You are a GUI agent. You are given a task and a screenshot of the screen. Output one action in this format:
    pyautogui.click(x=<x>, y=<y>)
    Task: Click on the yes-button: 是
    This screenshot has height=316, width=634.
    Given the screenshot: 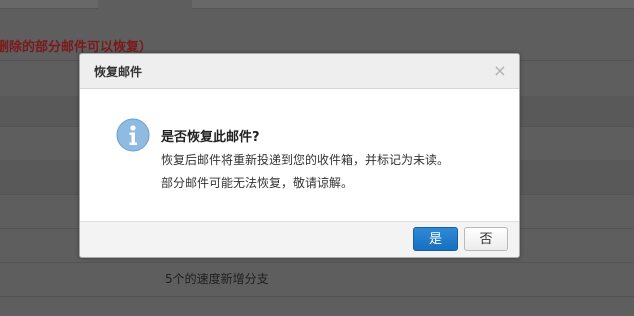 What is the action you would take?
    pyautogui.click(x=435, y=239)
    